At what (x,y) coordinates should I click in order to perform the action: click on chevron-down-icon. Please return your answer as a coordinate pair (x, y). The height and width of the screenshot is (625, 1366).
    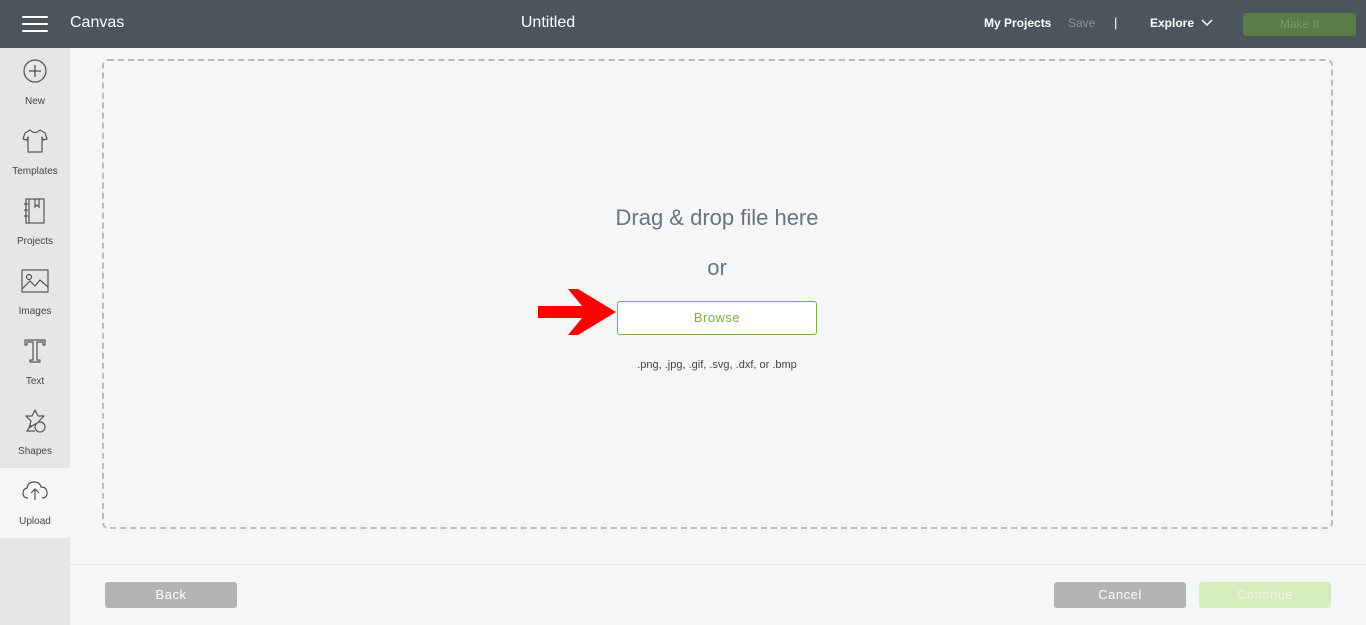
    Looking at the image, I should click on (1207, 23).